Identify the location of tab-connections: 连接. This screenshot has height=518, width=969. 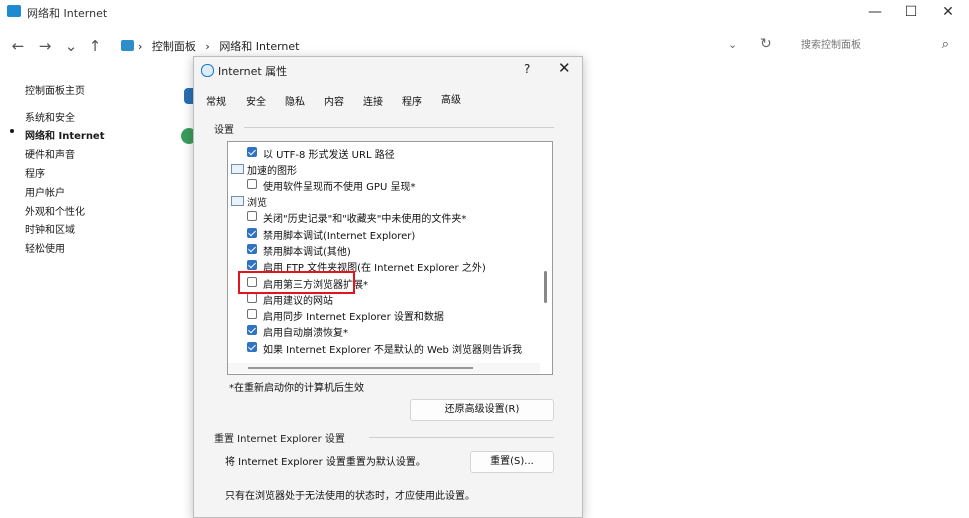
(373, 100).